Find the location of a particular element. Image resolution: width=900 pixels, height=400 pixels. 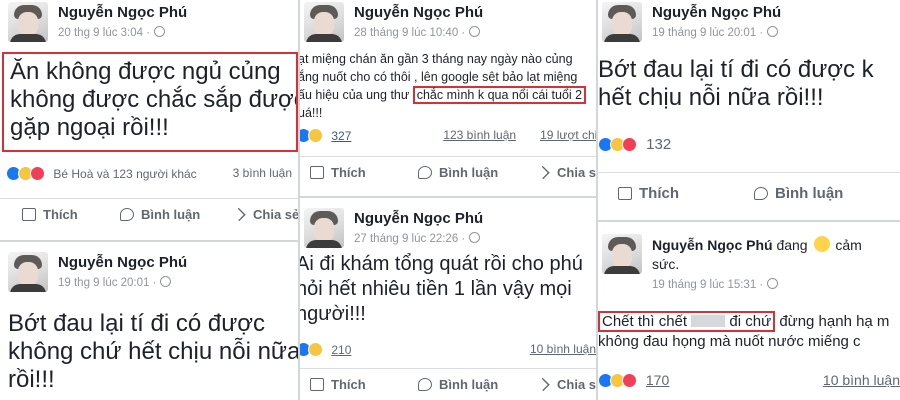

post-line: rồi!!! is located at coordinates (31, 379).